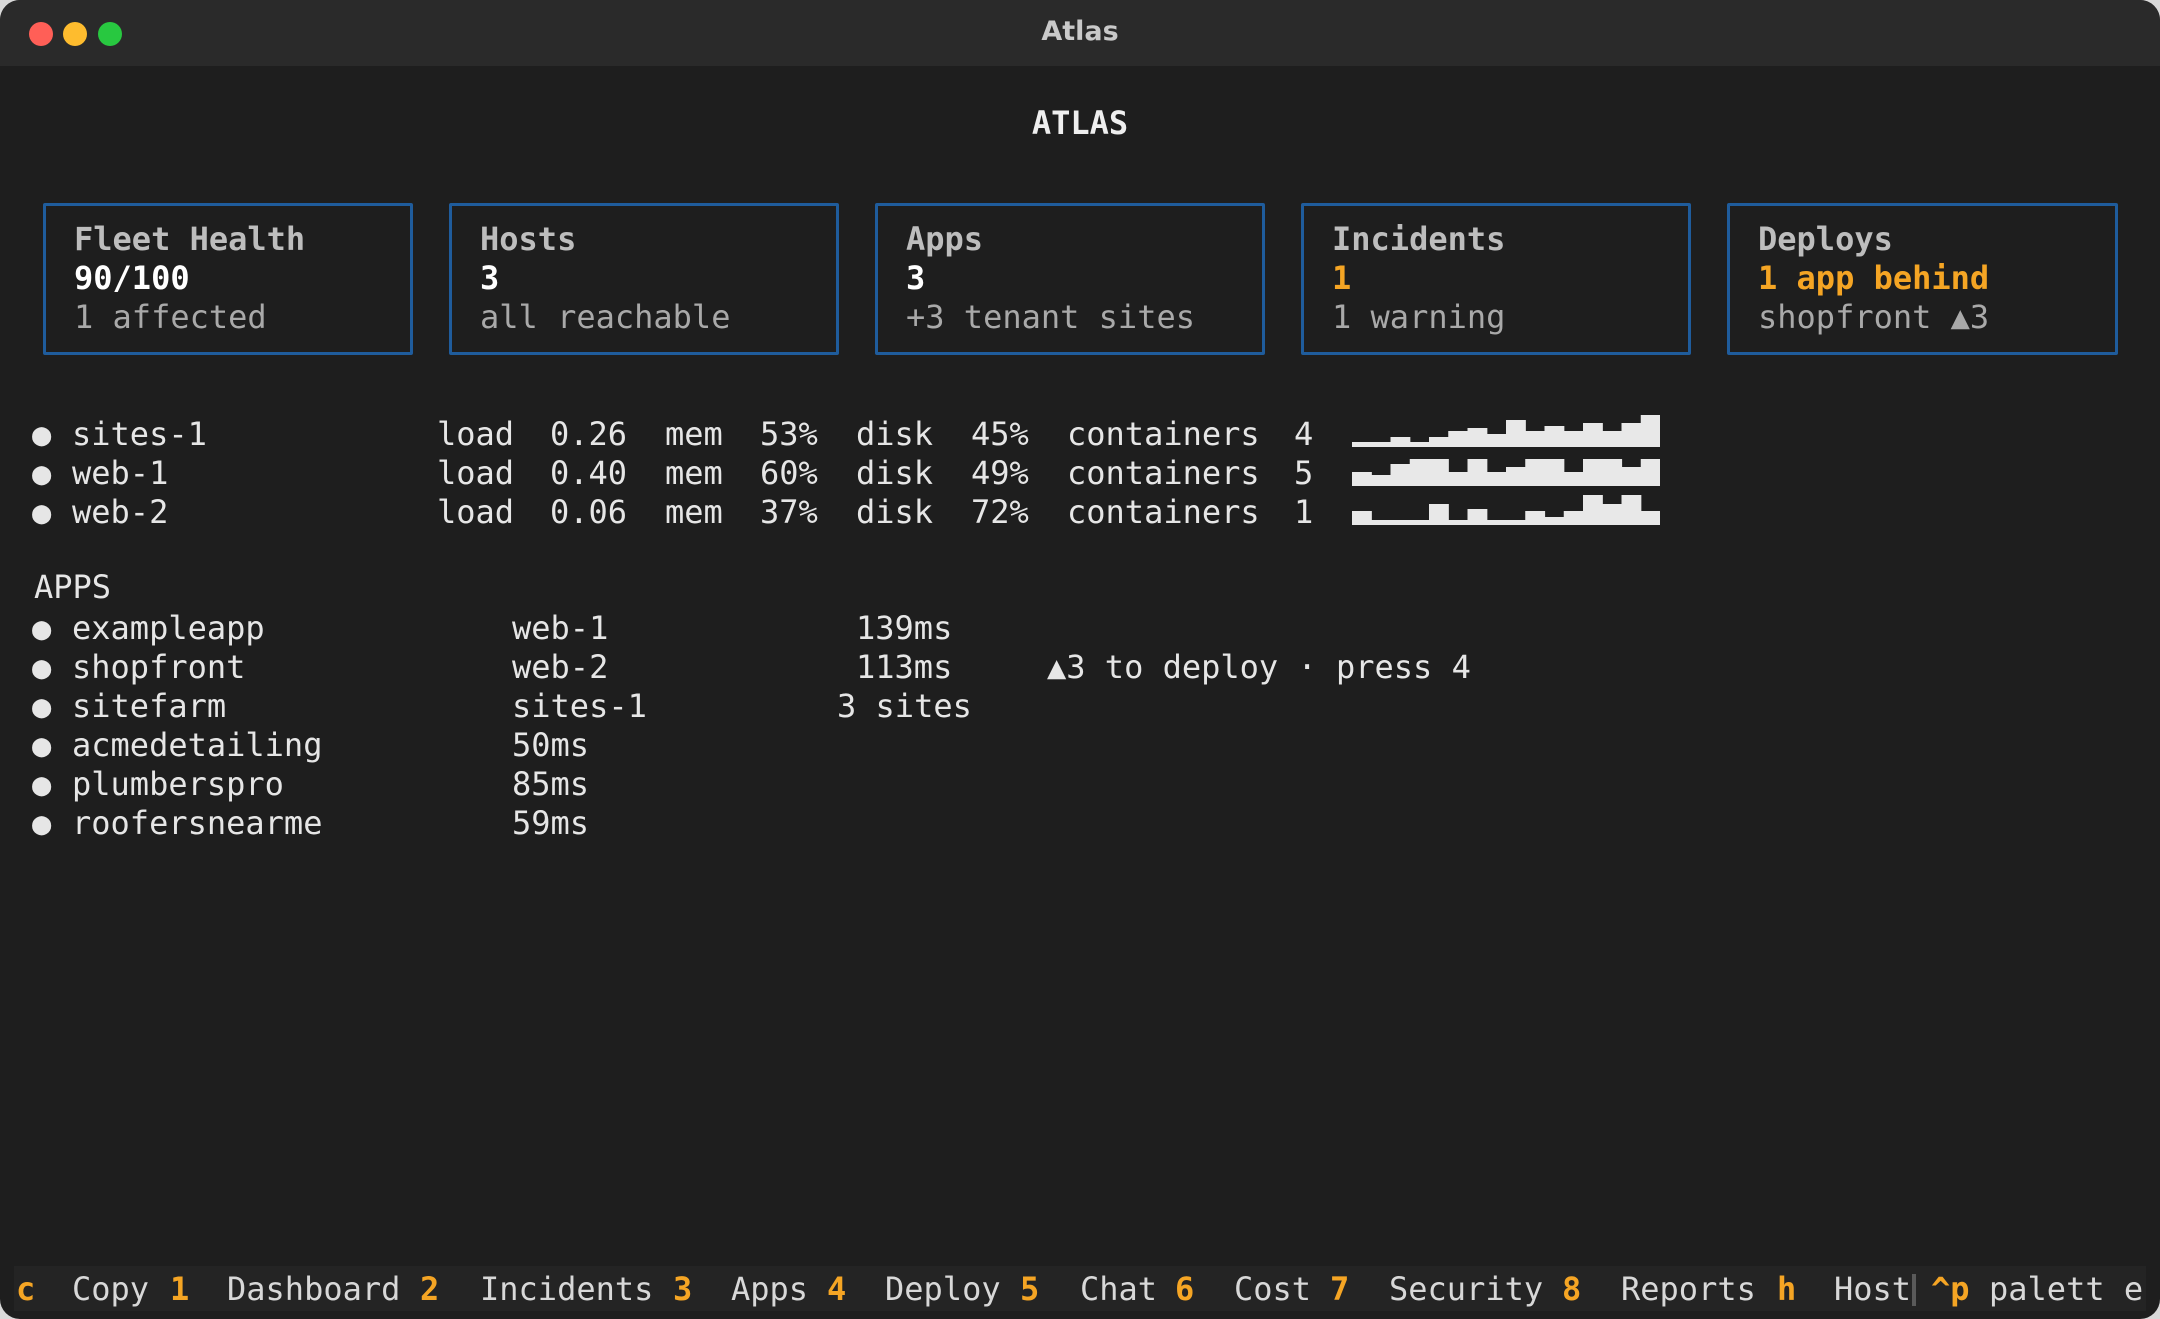 Image resolution: width=2160 pixels, height=1319 pixels. Describe the element at coordinates (2066, 1289) in the screenshot. I see `shortcut-label-palette: palett e` at that location.